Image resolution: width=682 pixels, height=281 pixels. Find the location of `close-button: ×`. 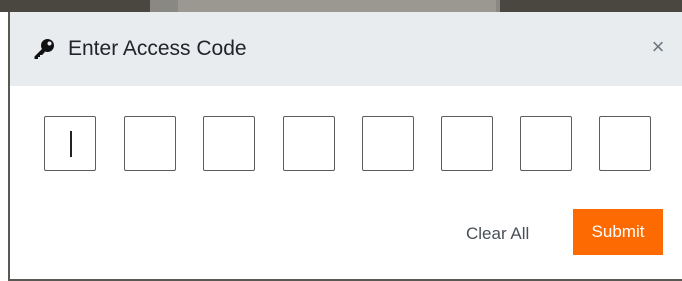

close-button: × is located at coordinates (658, 47).